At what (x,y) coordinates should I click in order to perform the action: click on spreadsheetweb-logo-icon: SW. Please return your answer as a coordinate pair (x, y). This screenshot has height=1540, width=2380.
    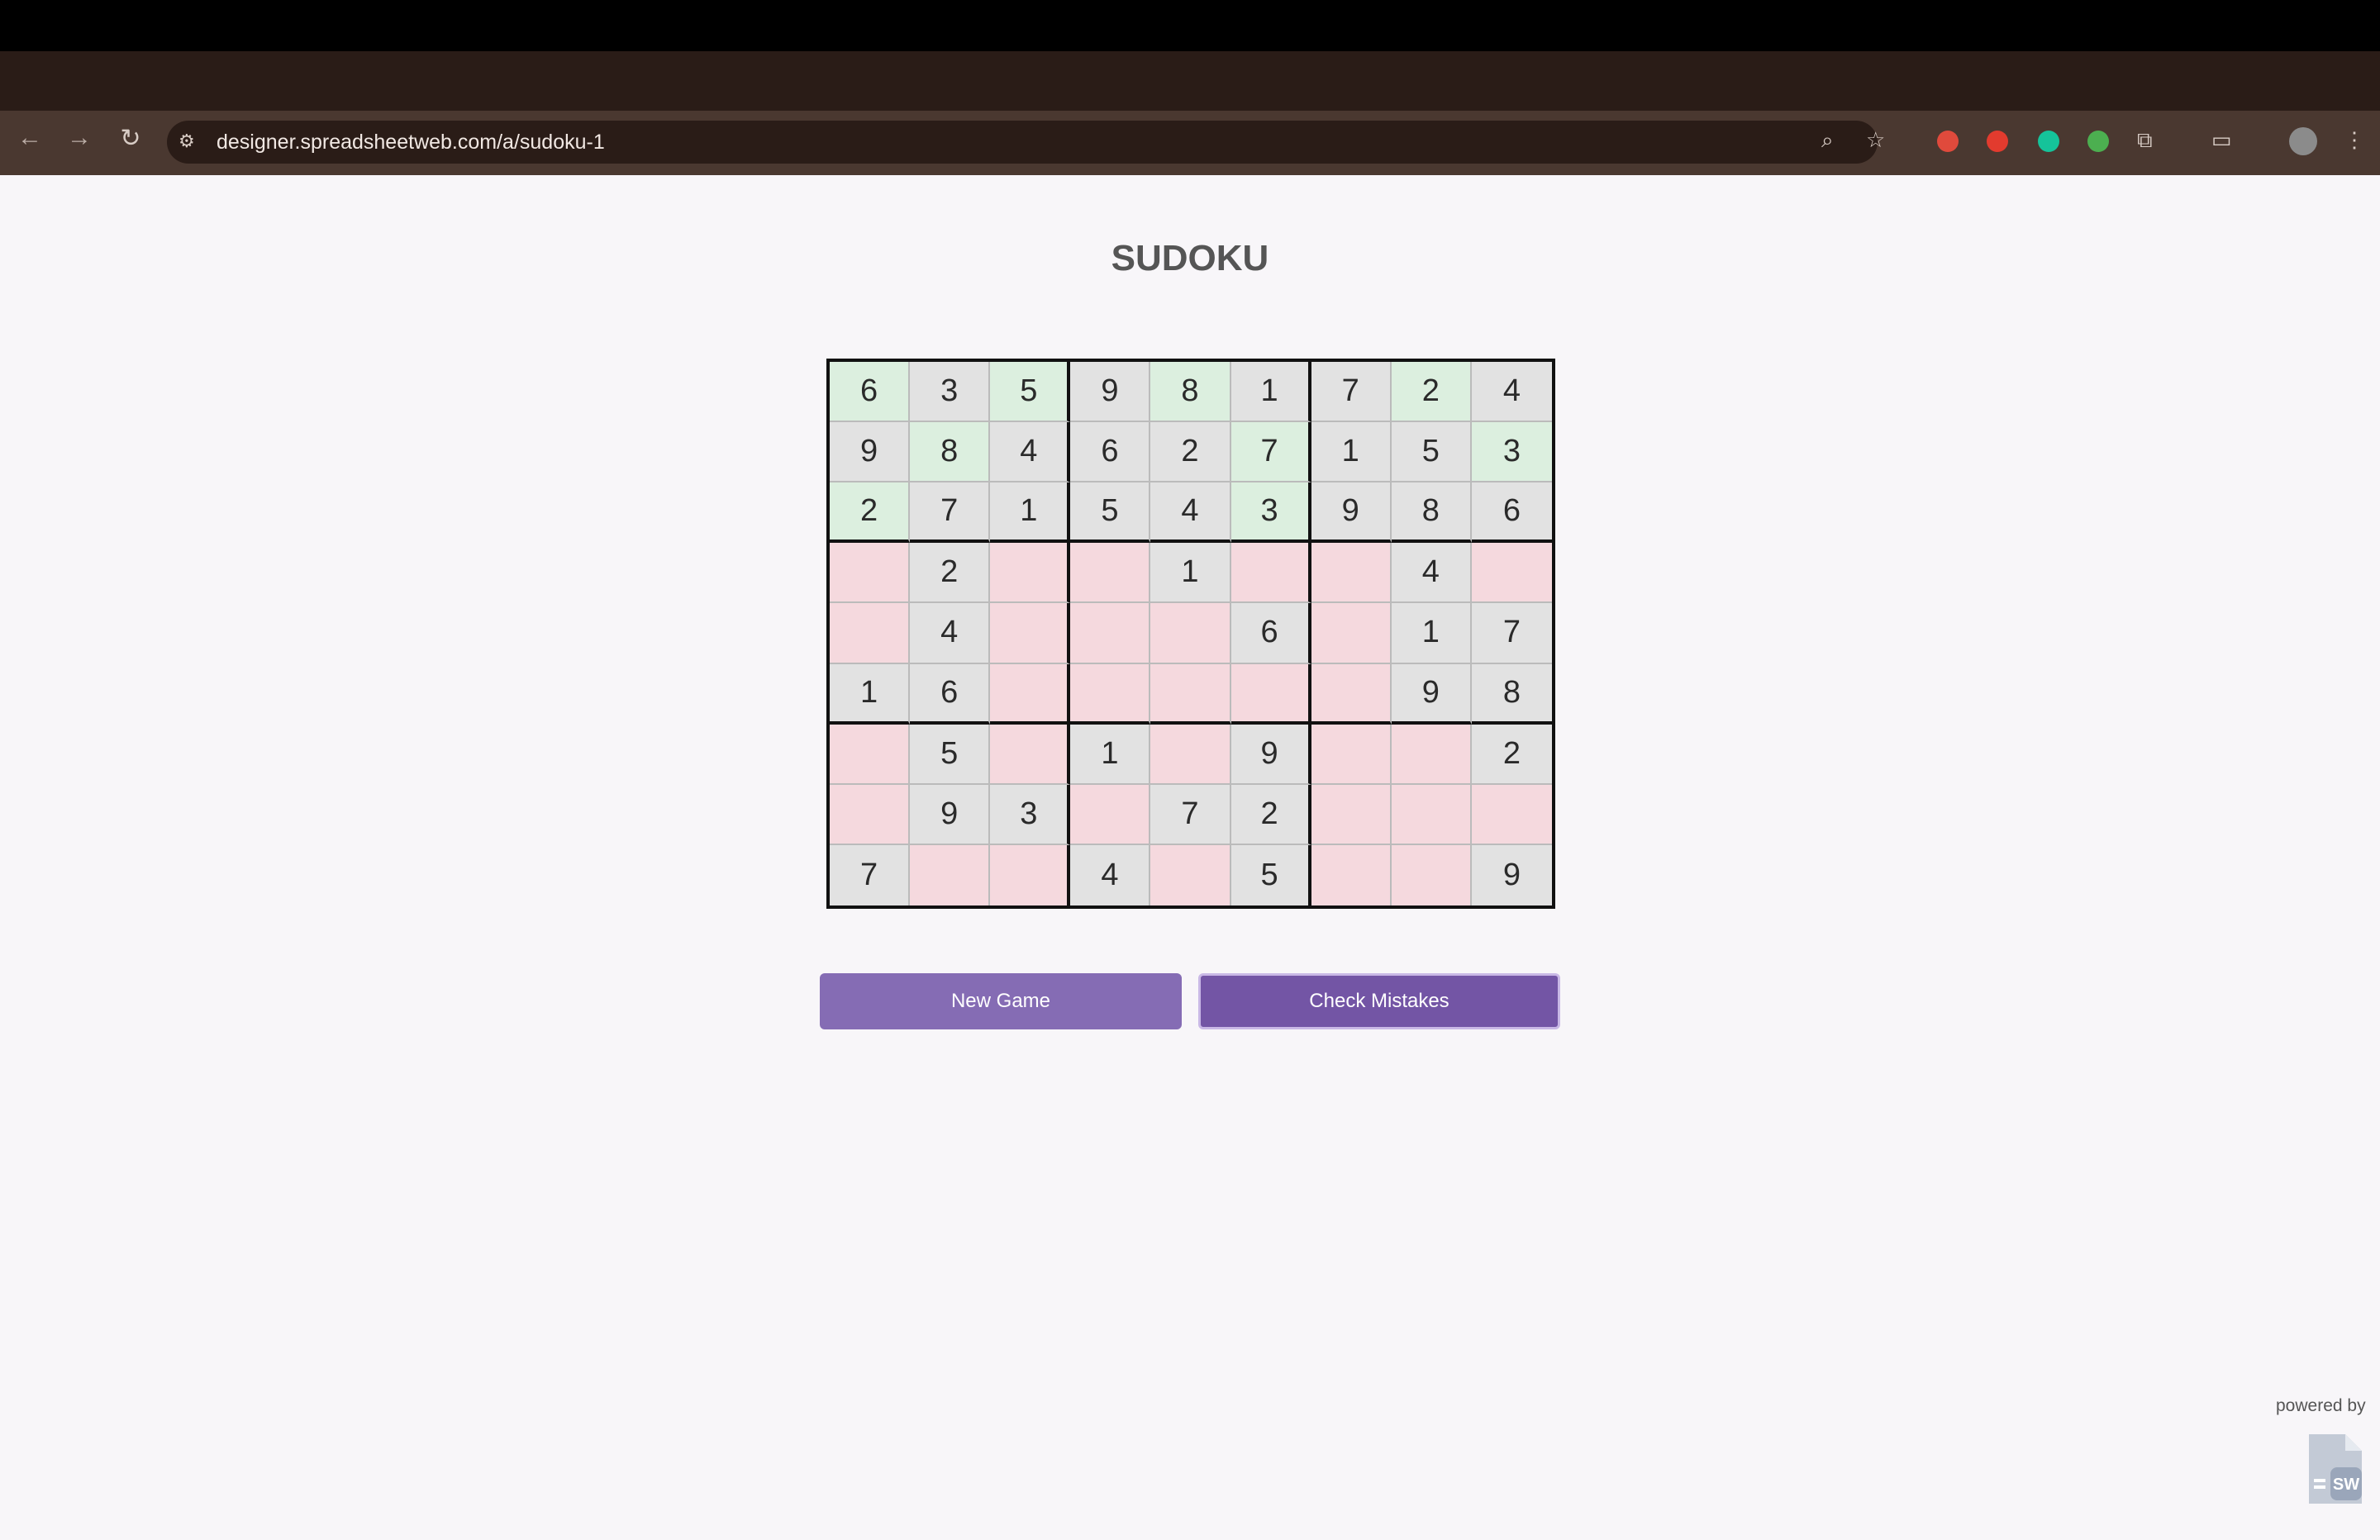
    Looking at the image, I should click on (2335, 1469).